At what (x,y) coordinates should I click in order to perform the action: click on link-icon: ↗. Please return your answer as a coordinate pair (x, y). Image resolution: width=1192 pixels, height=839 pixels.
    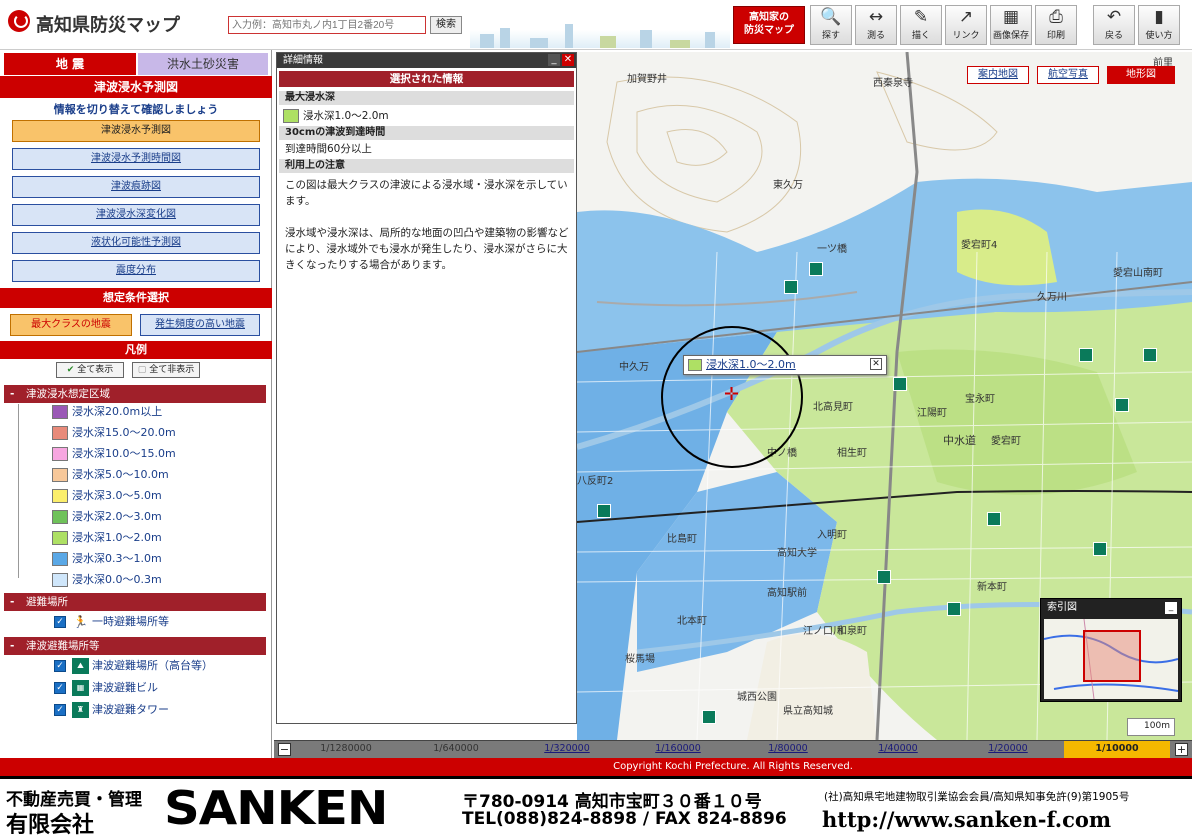
    Looking at the image, I should click on (966, 17).